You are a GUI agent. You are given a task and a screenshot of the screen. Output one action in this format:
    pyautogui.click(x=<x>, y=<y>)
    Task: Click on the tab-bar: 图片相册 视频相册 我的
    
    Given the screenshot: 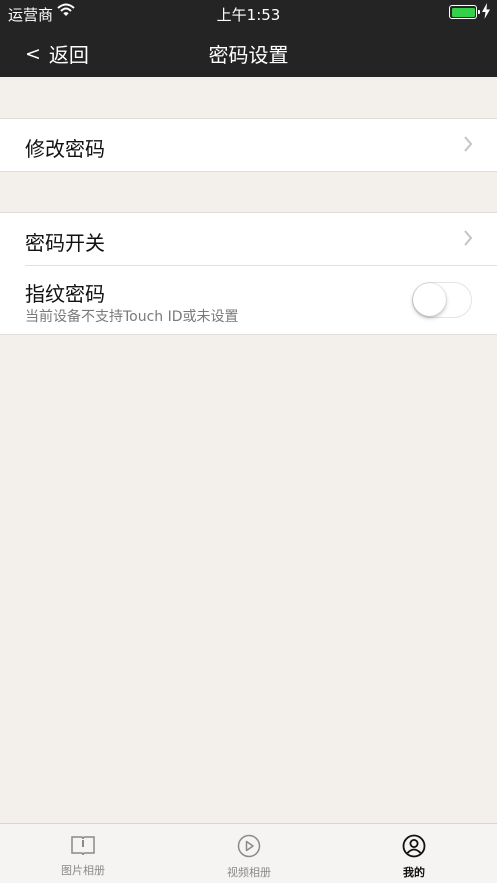 What is the action you would take?
    pyautogui.click(x=248, y=853)
    